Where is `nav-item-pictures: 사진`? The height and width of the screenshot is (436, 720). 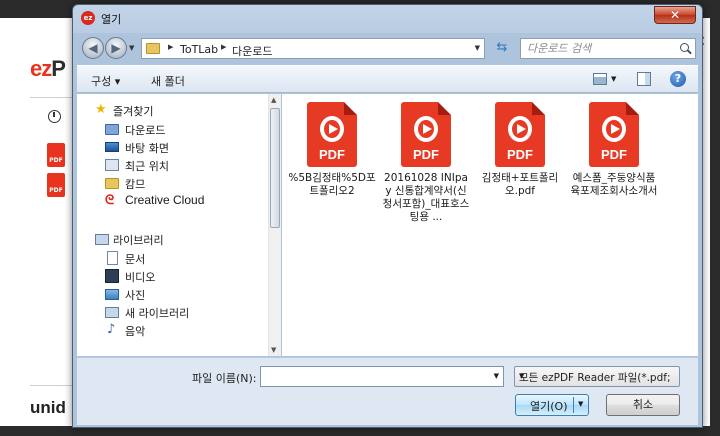
nav-item-pictures: 사진 is located at coordinates (164, 294).